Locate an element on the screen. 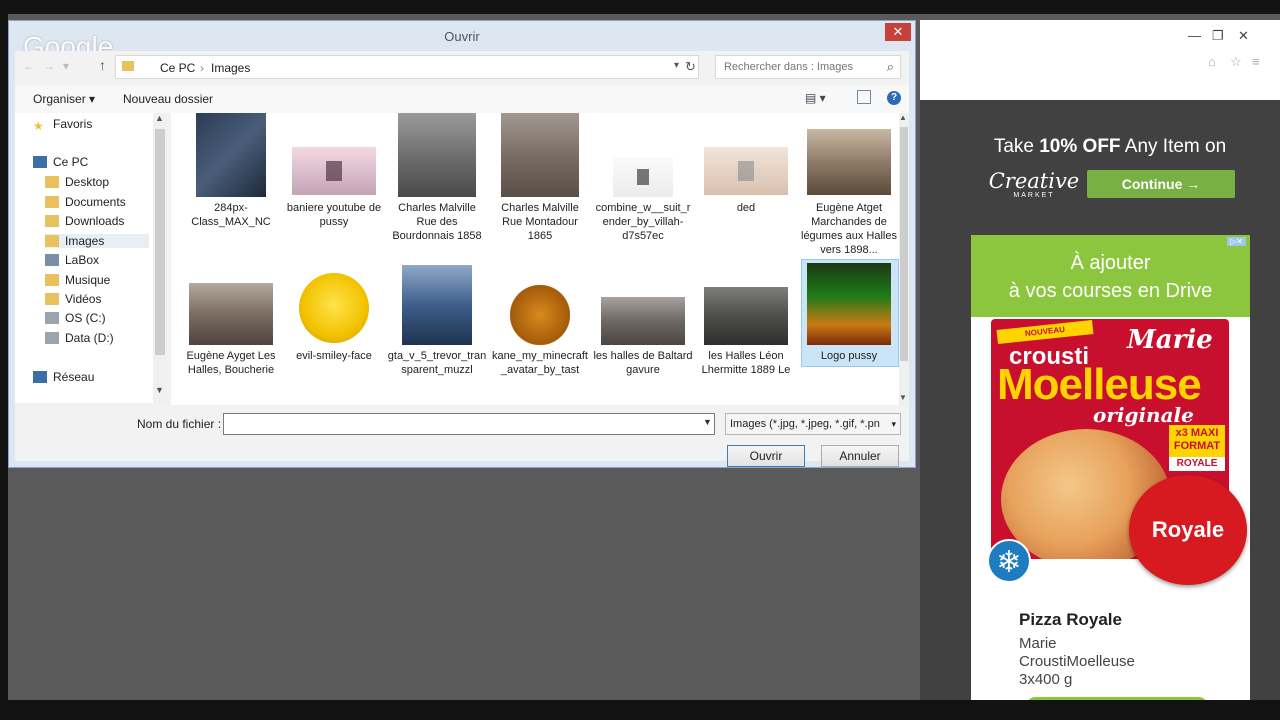  file-type-select: Images (*.jpg, *.jpeg, *.gif, *.pn ▾ is located at coordinates (813, 424).